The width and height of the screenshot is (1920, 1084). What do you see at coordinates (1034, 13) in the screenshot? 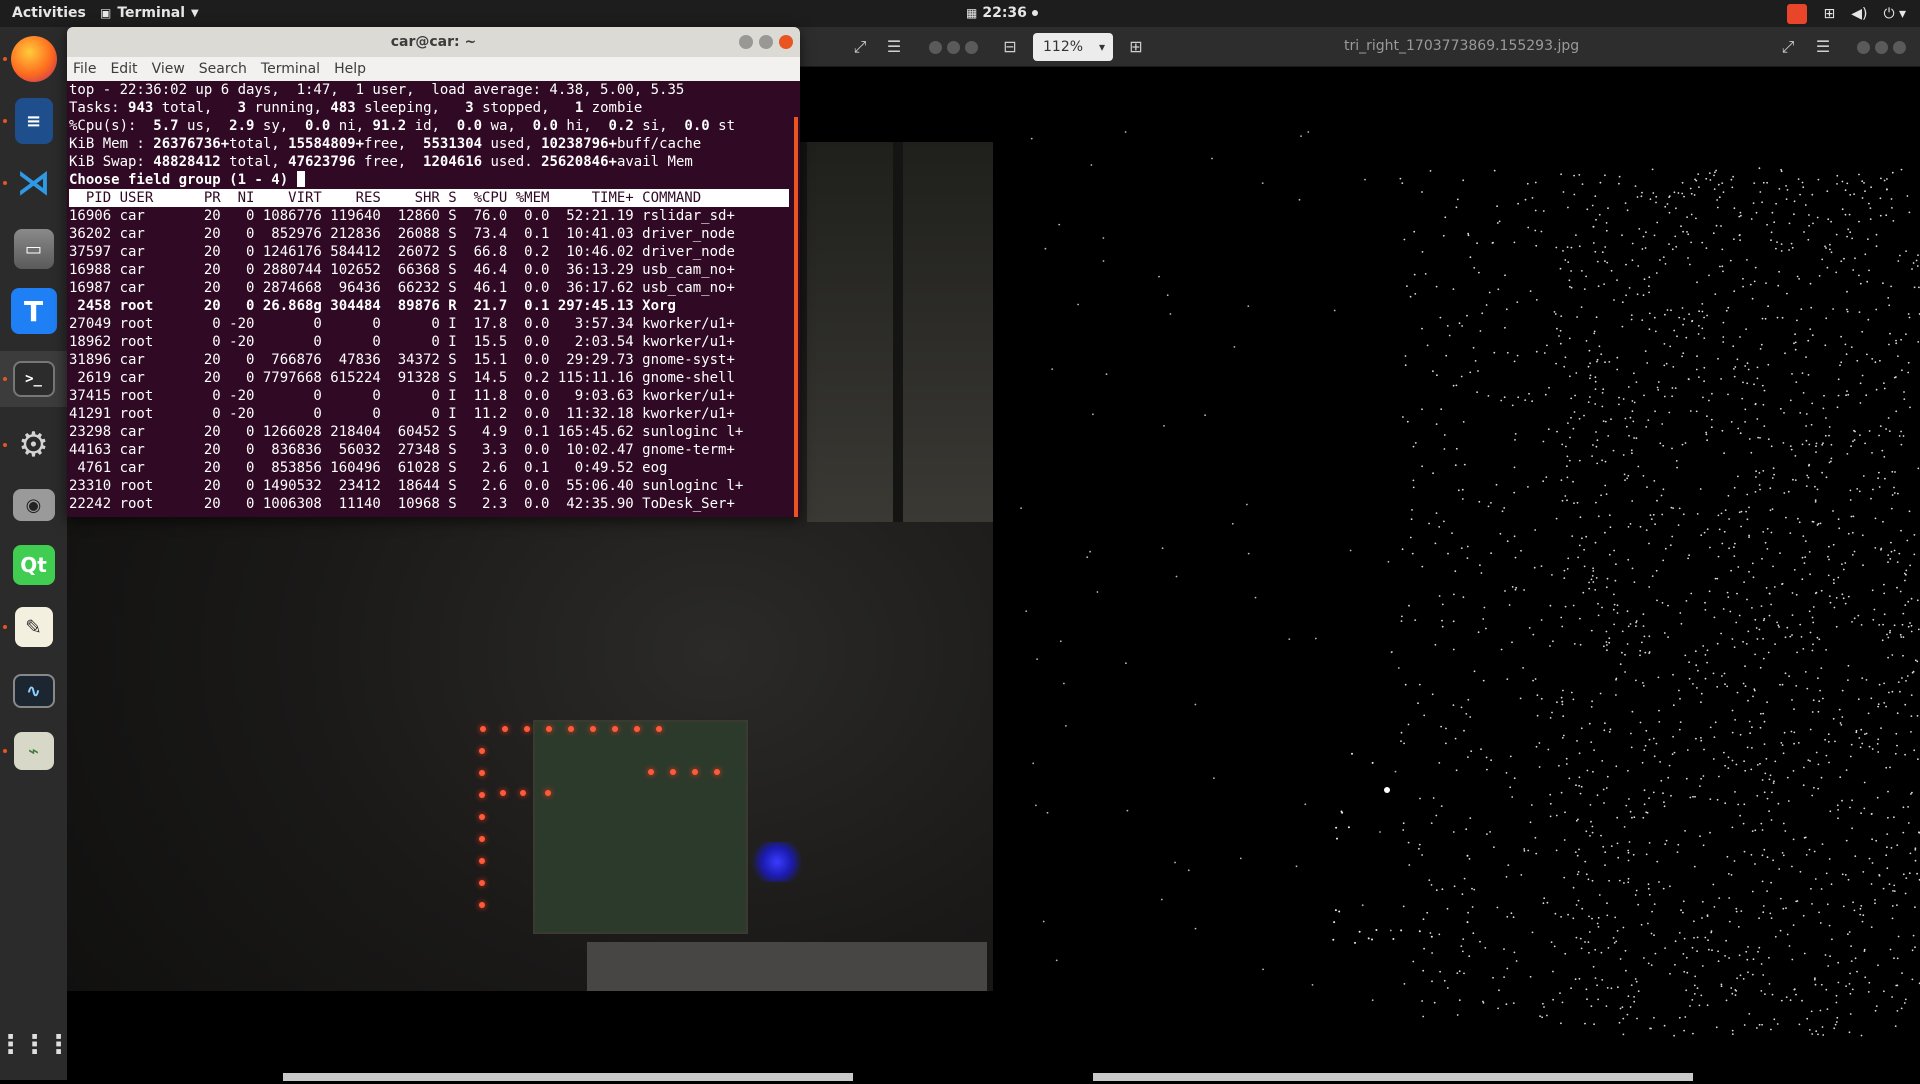
I see `notification-dot` at bounding box center [1034, 13].